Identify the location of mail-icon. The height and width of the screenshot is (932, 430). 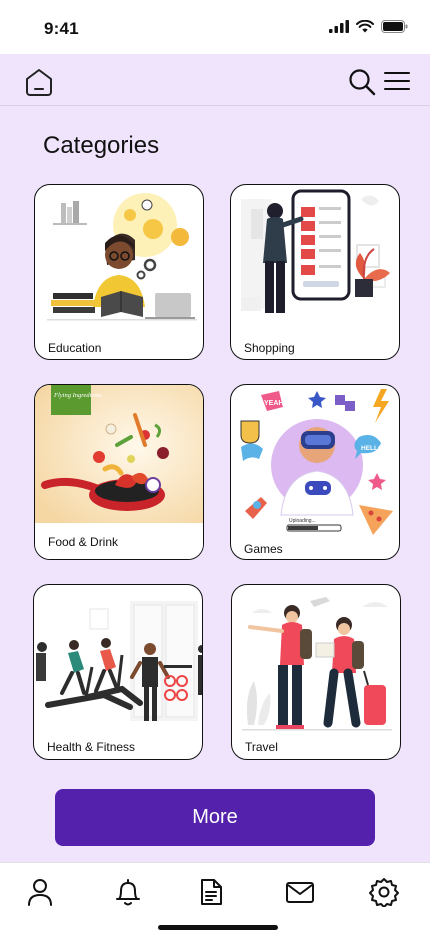
(300, 892).